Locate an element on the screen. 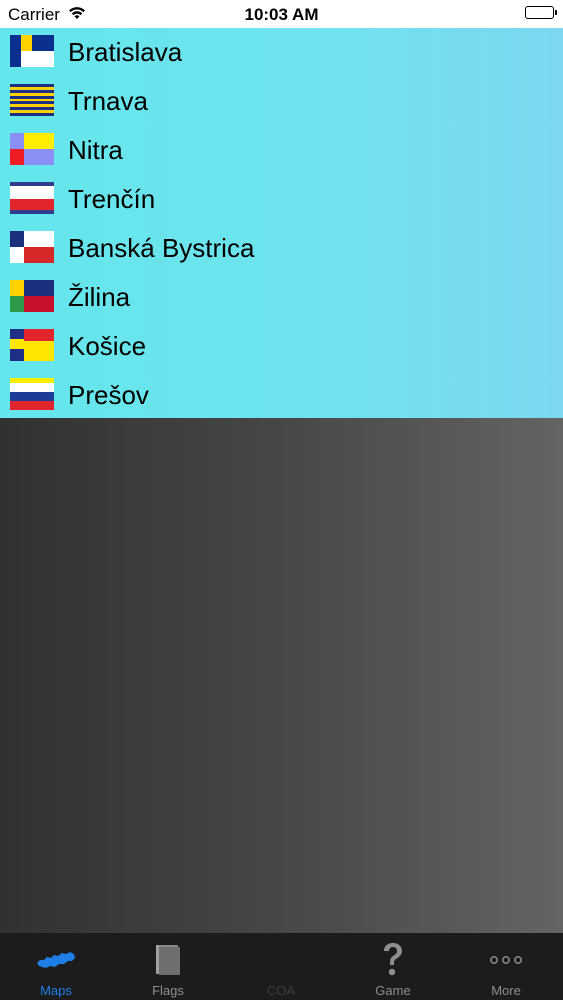  nitra-flag-icon is located at coordinates (32, 149).